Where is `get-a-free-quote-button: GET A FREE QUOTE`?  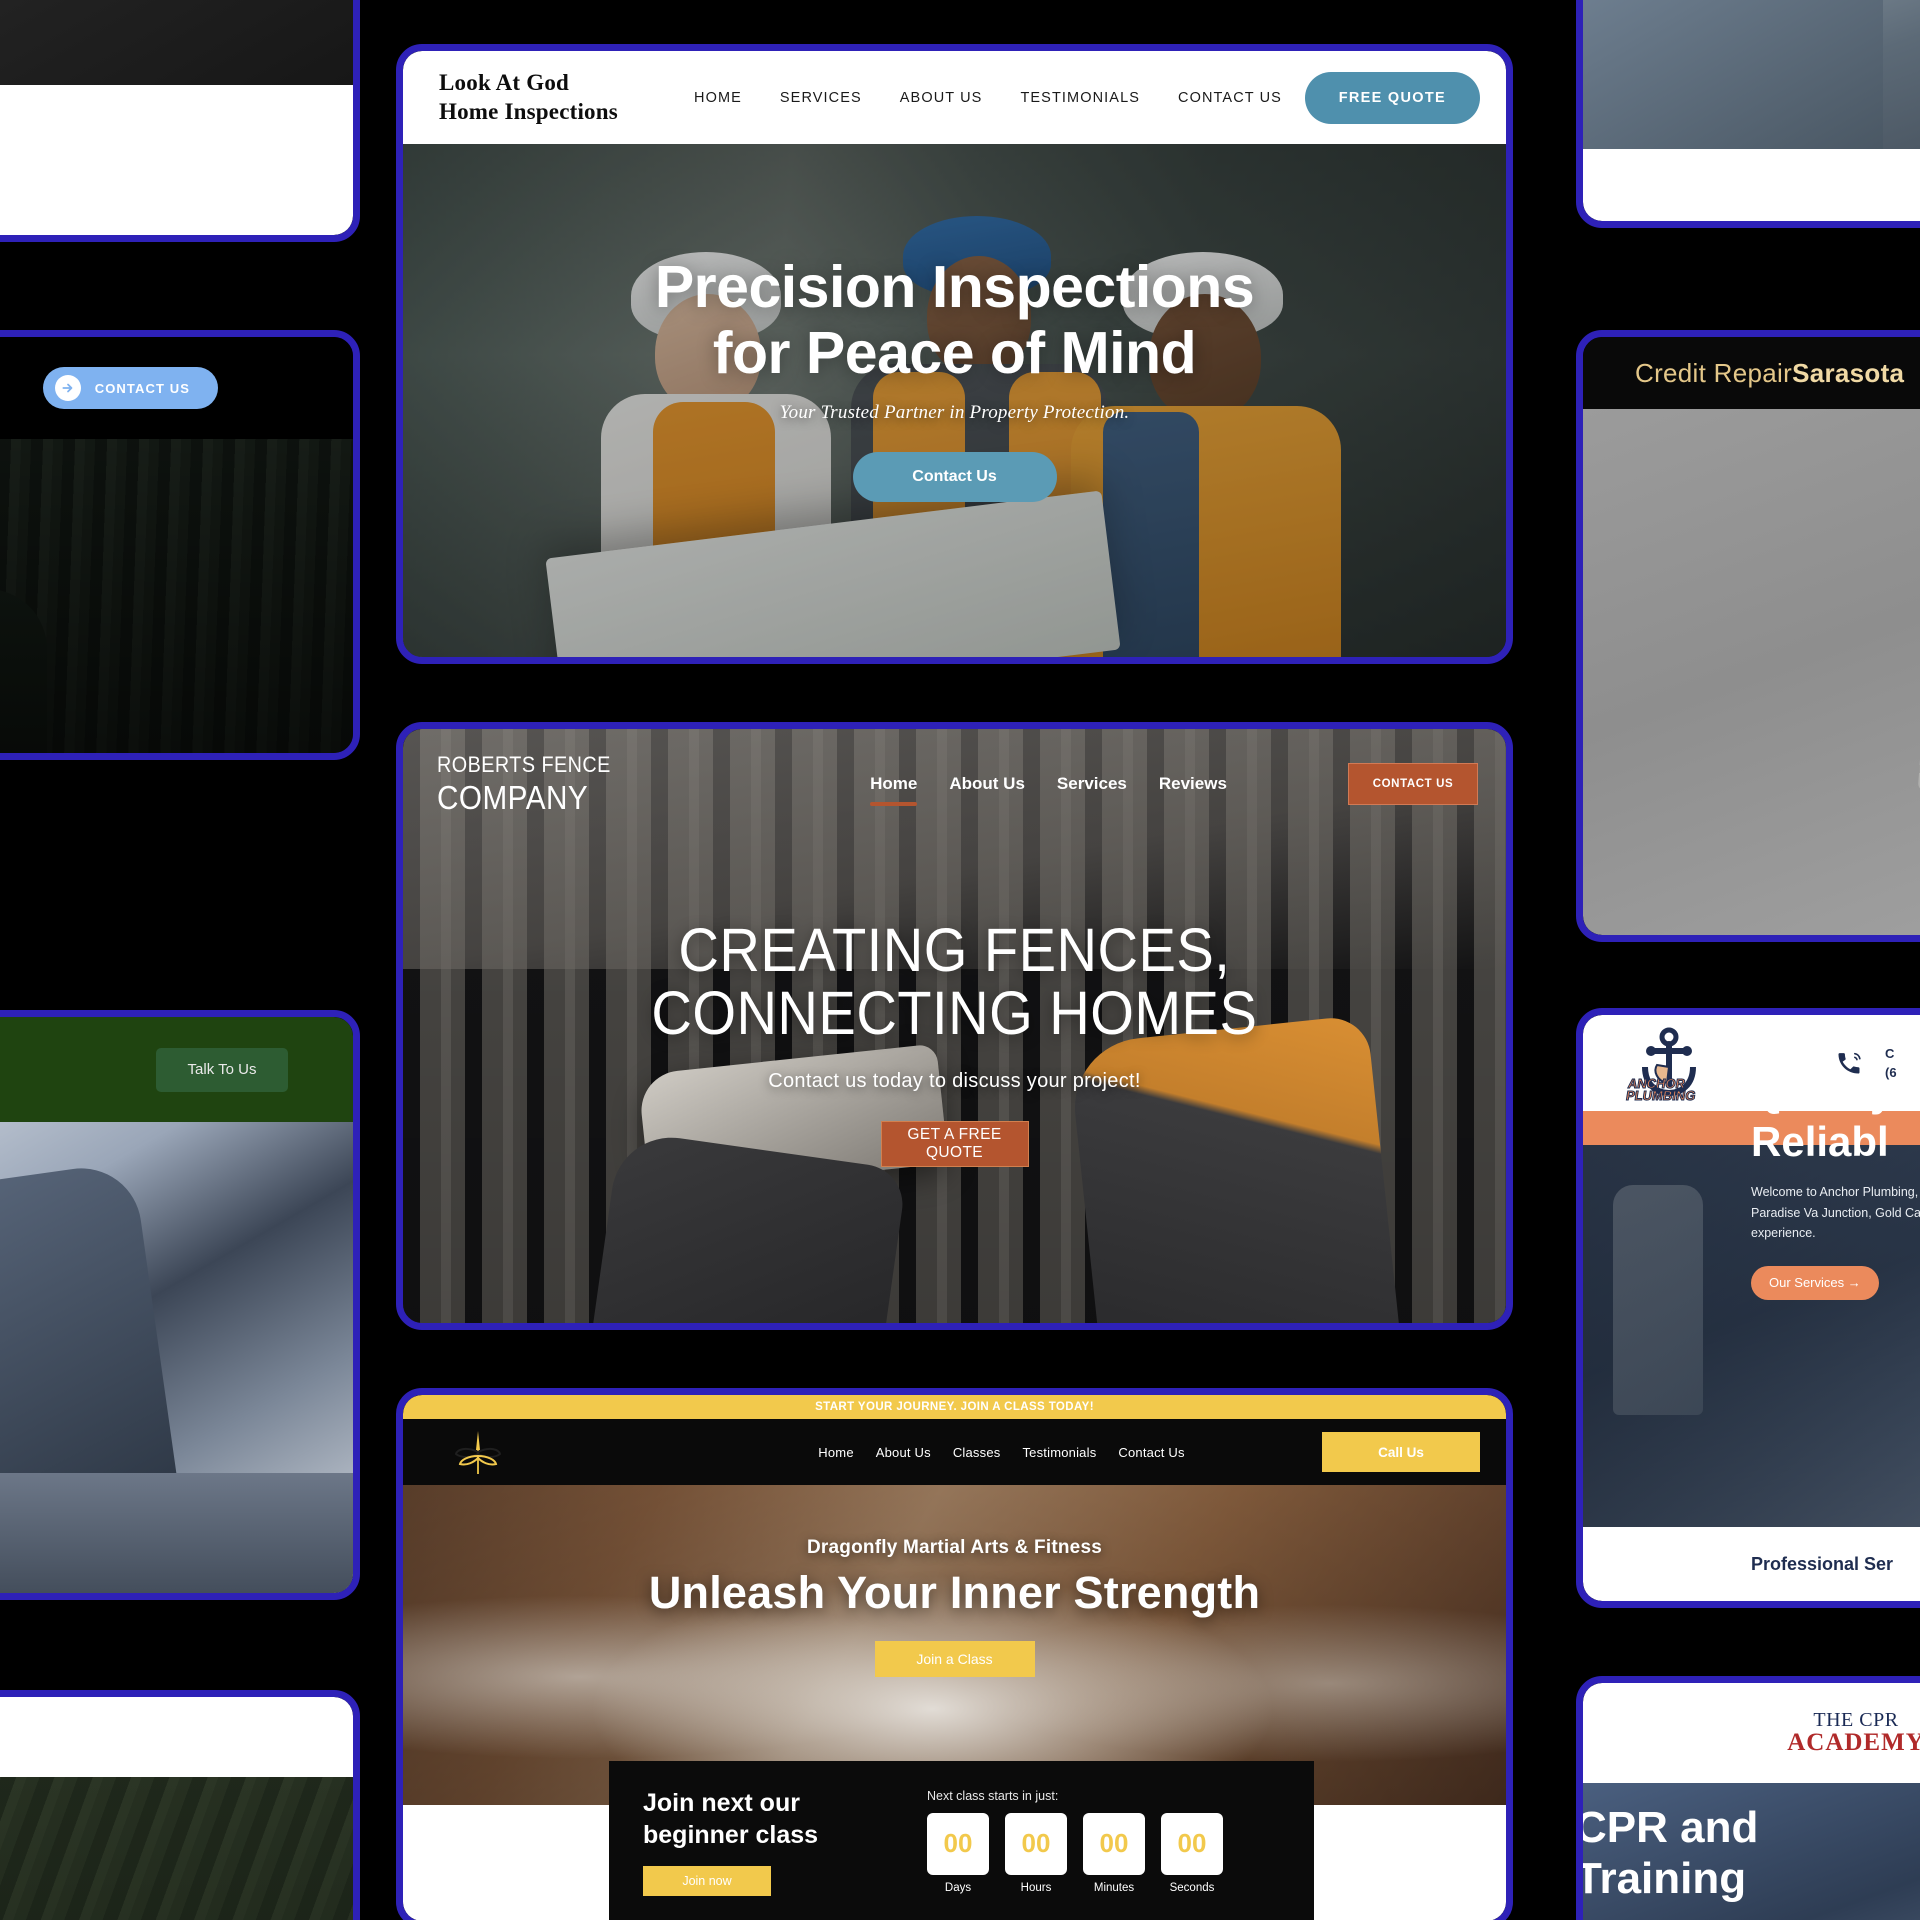
get-a-free-quote-button: GET A FREE QUOTE is located at coordinates (954, 1143).